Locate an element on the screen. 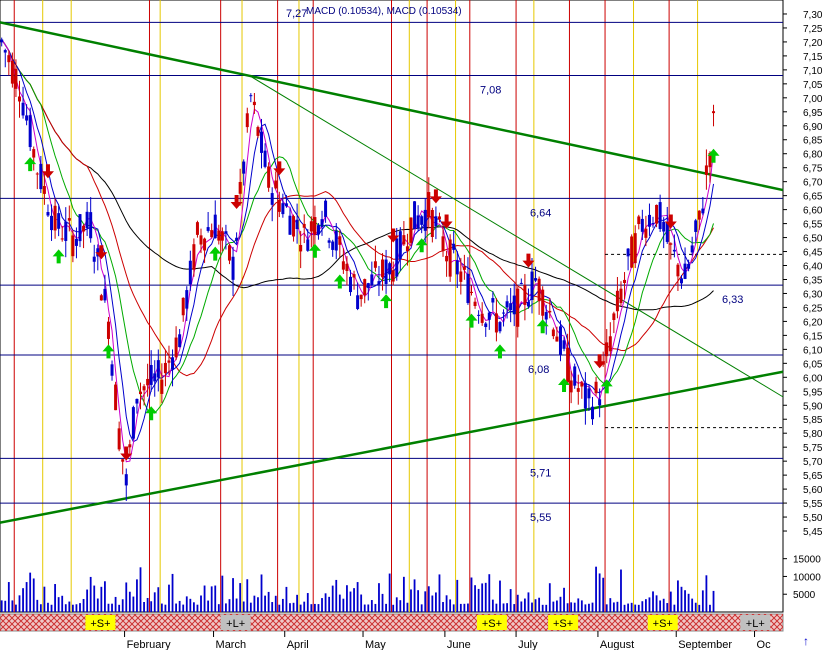 This screenshot has width=830, height=655. x-tick-label: May is located at coordinates (375, 644).